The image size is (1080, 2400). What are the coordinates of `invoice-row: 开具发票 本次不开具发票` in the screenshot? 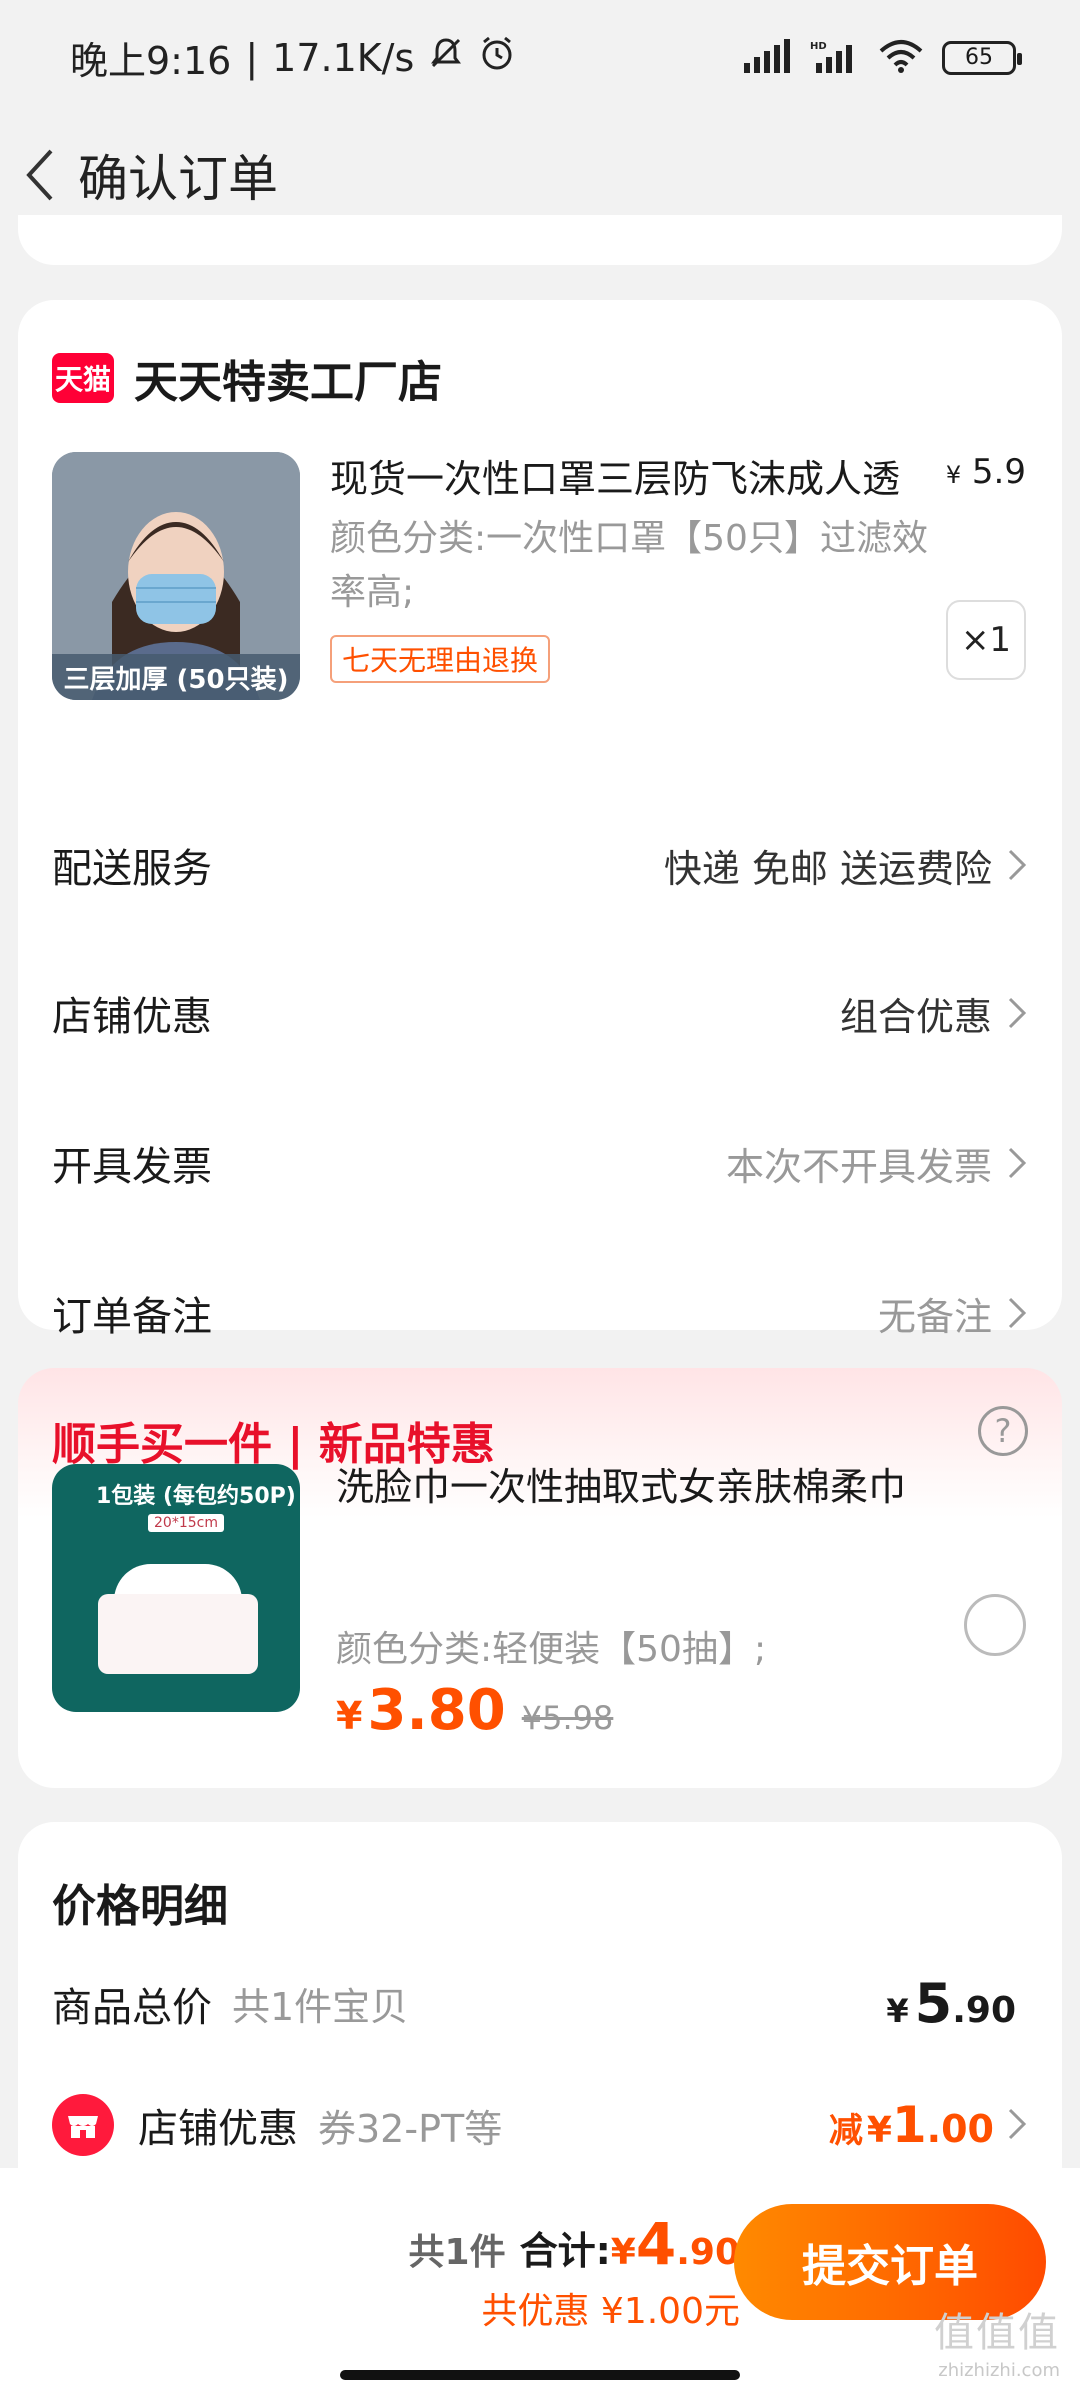 It's located at (540, 1163).